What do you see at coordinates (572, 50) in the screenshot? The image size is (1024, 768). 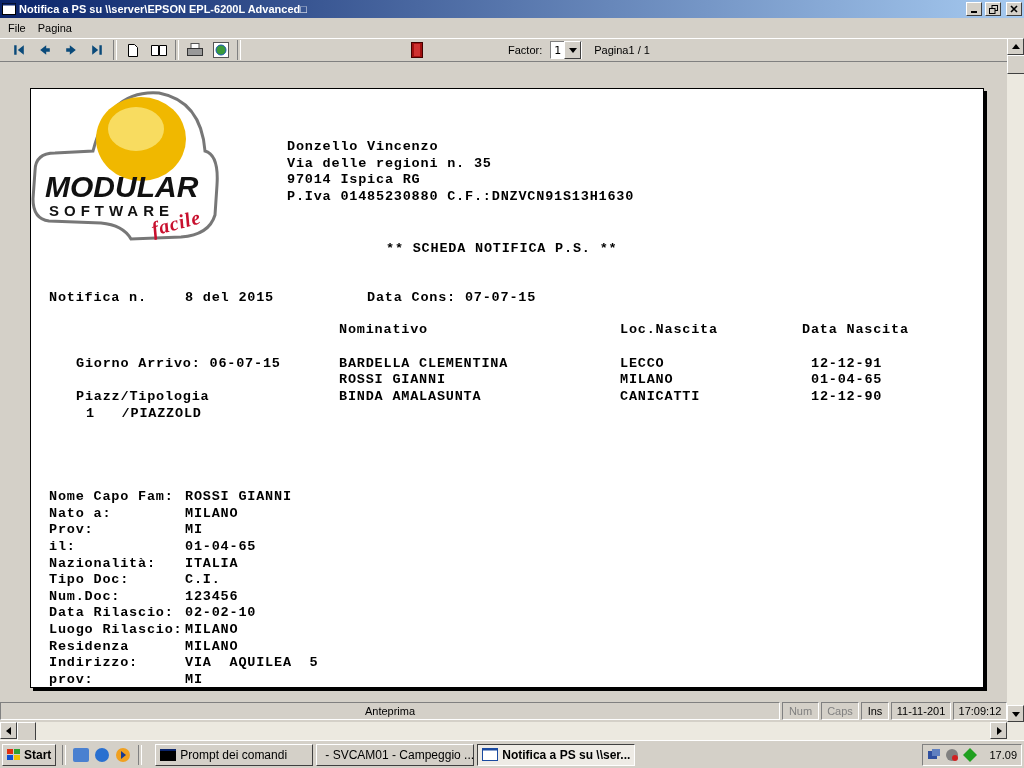 I see `dropdown-arrow-icon` at bounding box center [572, 50].